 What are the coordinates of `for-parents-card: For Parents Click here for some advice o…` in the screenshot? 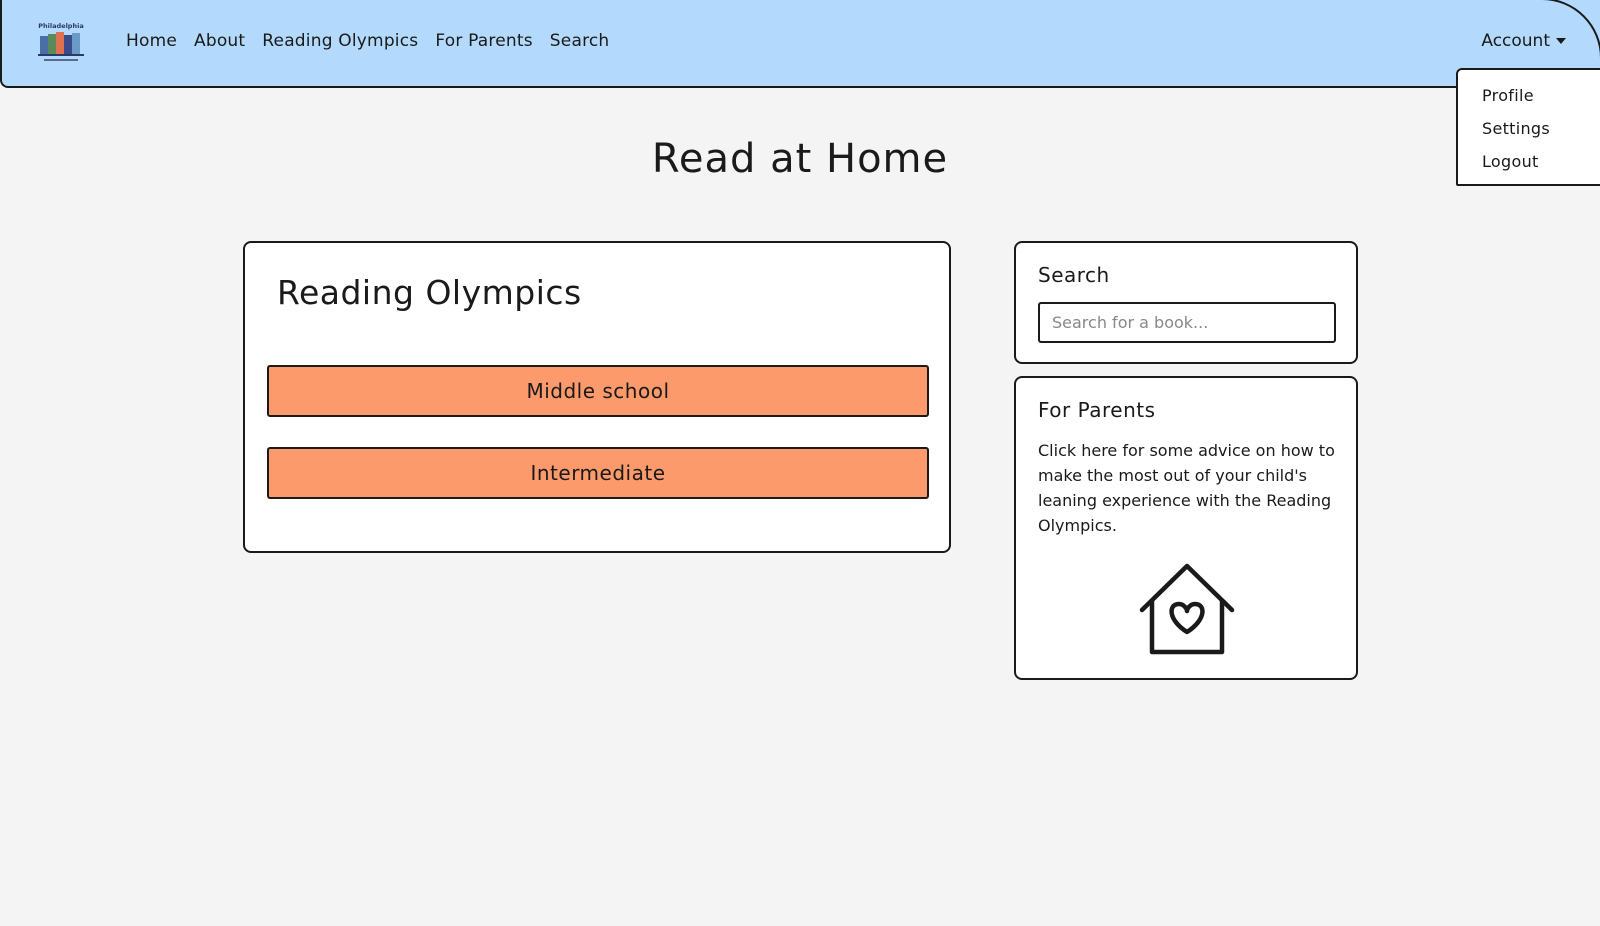 It's located at (1186, 528).